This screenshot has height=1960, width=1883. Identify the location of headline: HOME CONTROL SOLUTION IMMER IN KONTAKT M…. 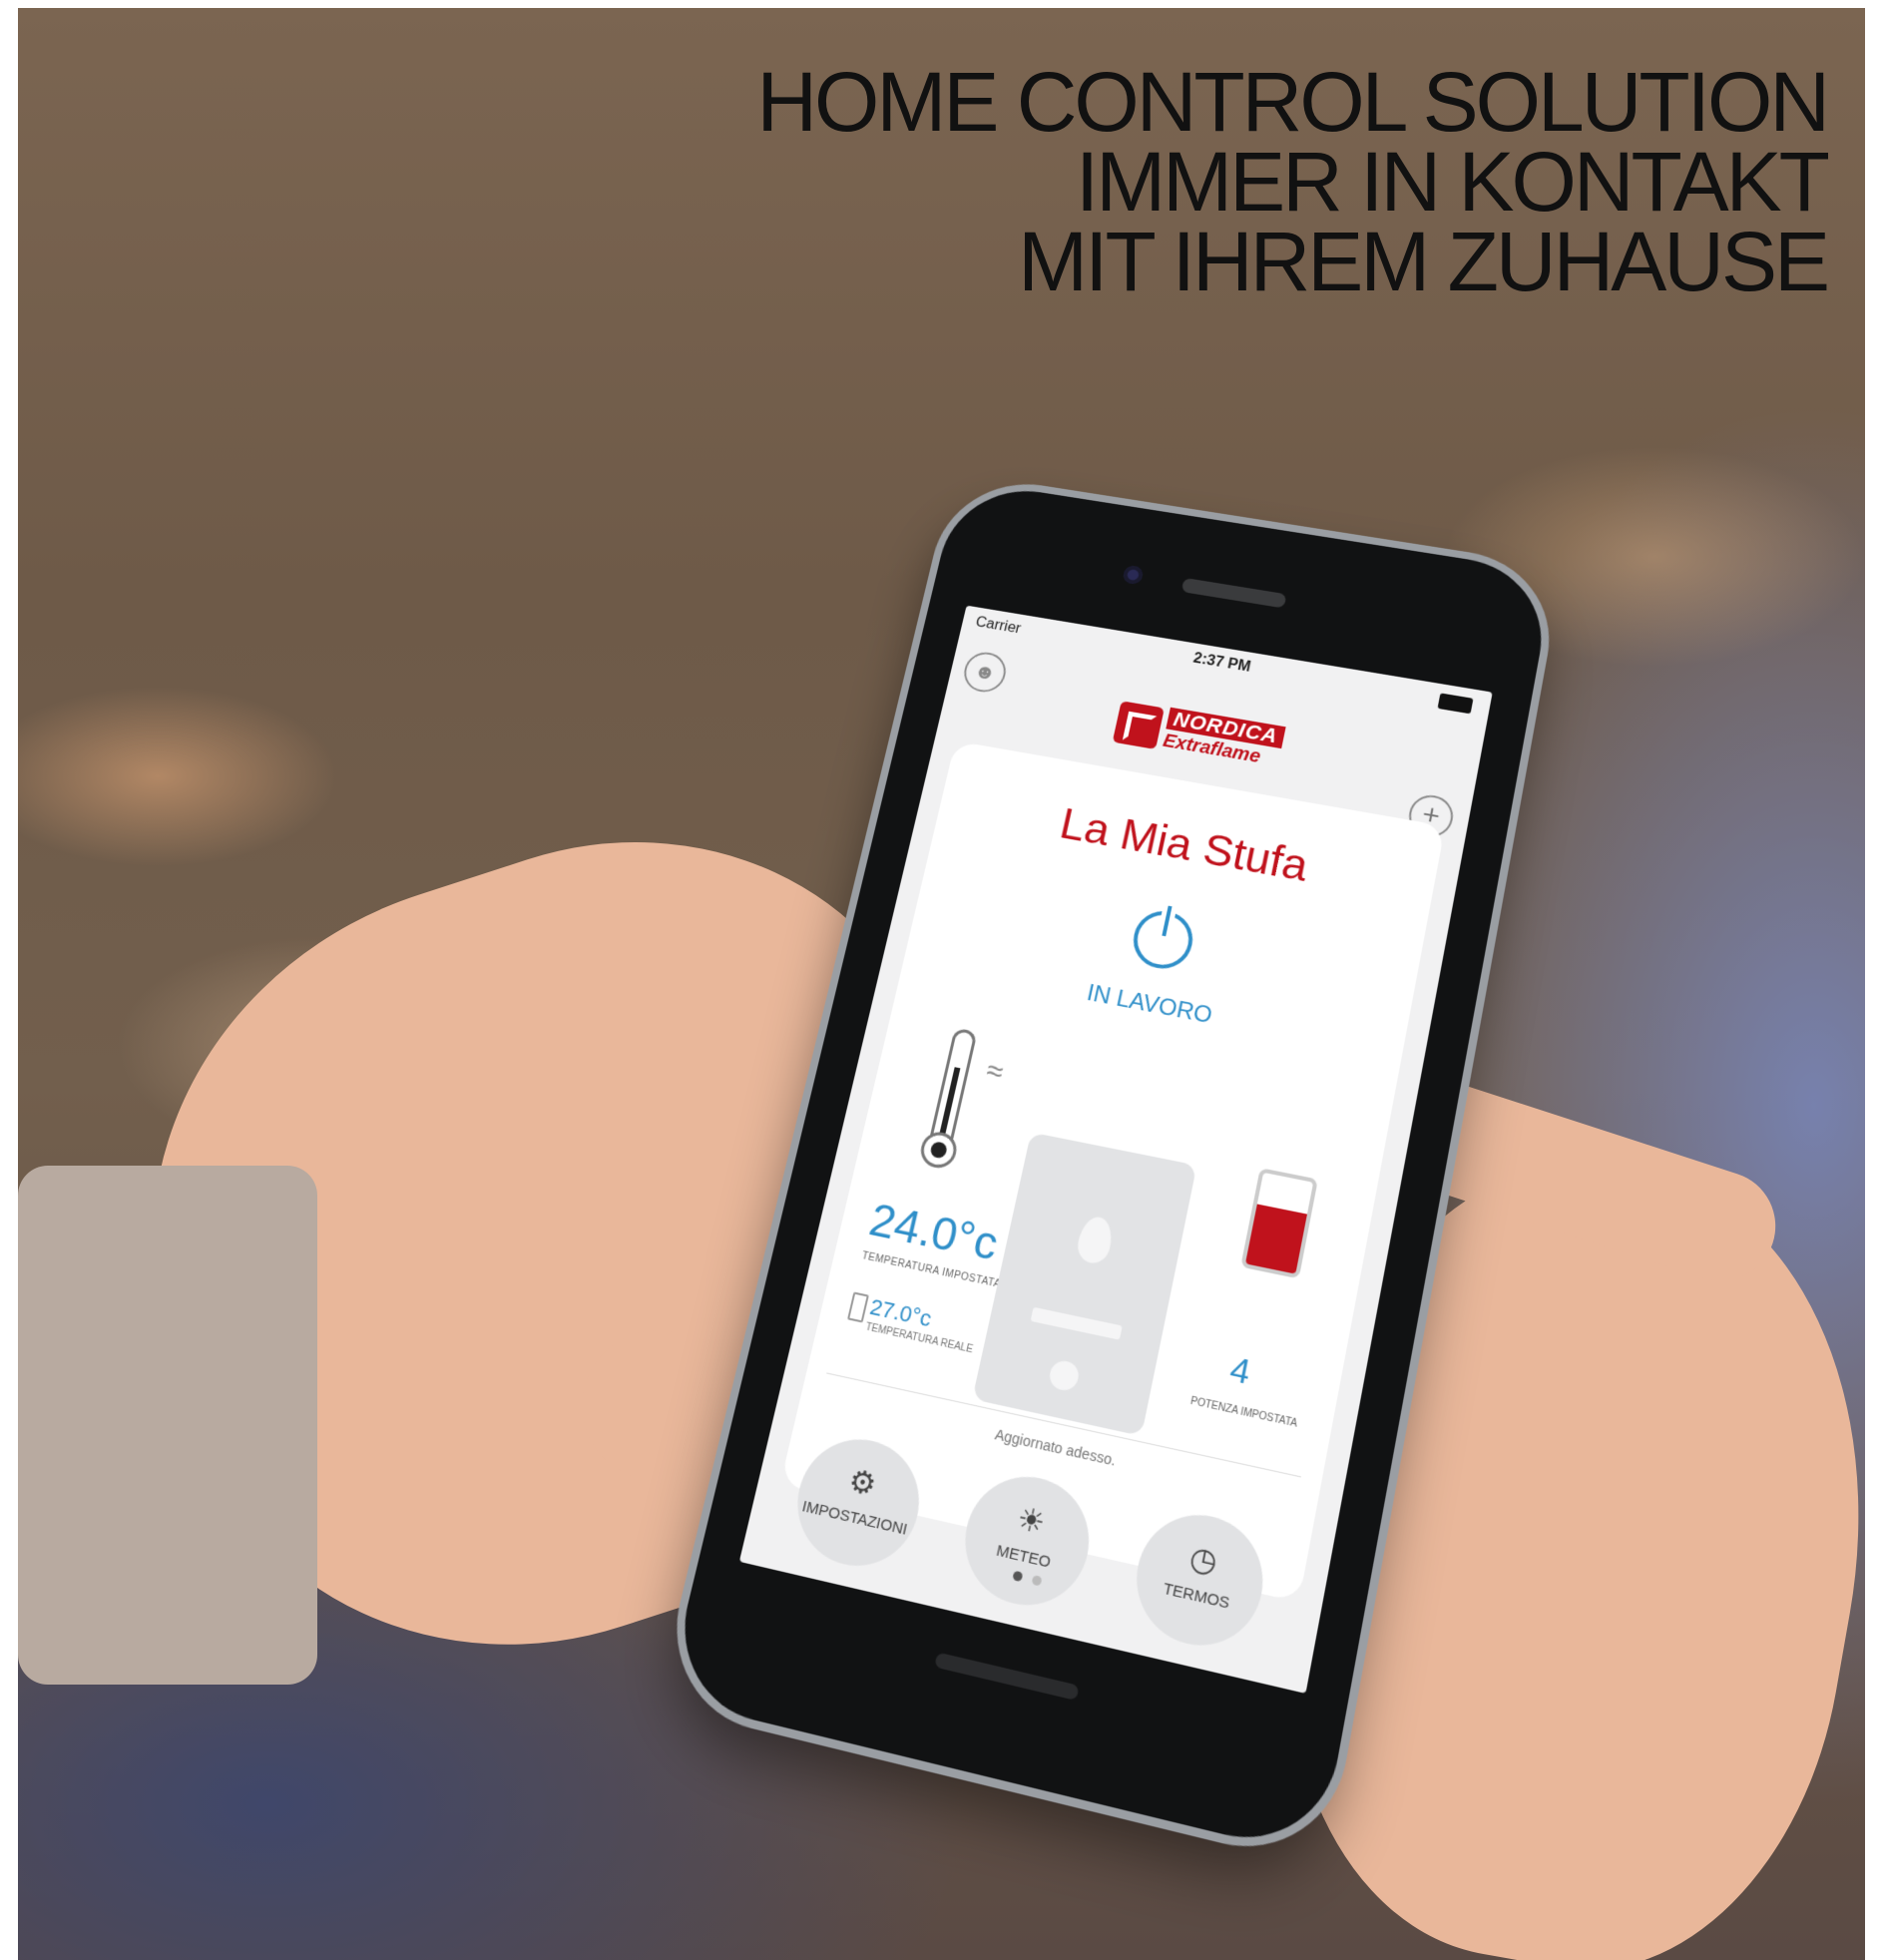
(1293, 181).